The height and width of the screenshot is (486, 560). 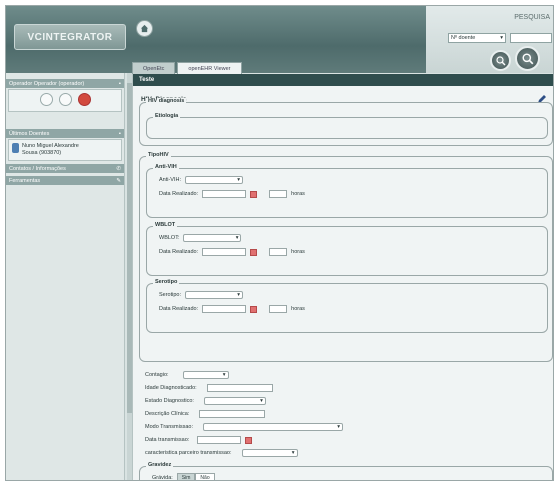 I want to click on anti-vih-hours-input, so click(x=278, y=194).